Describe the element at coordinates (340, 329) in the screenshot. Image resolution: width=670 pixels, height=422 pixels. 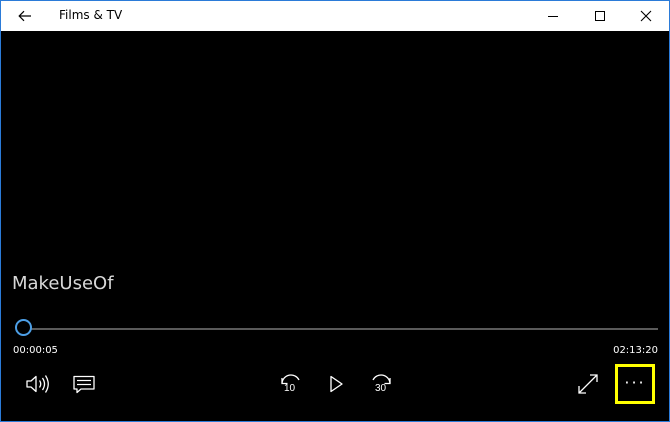
I see `seek-bar` at that location.